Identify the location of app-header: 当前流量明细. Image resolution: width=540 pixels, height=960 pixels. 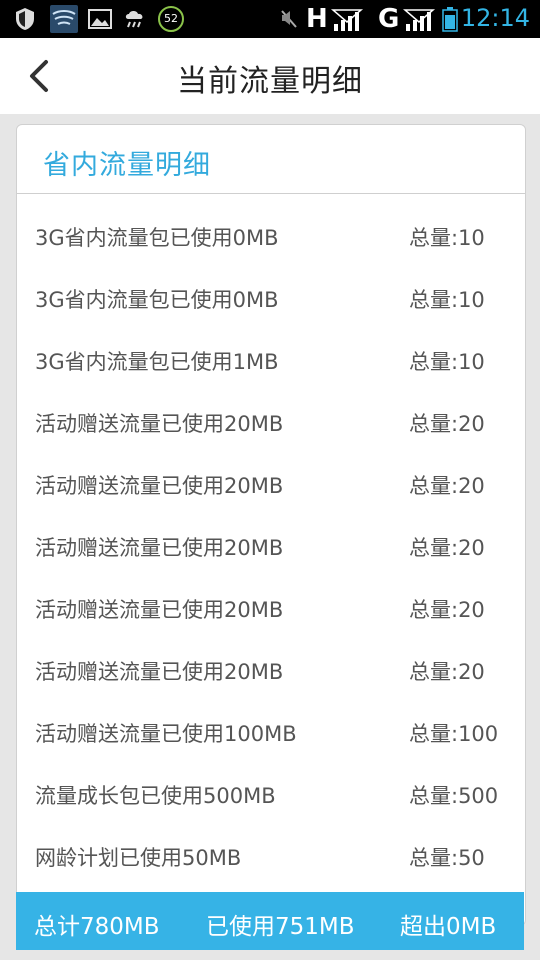
(270, 76).